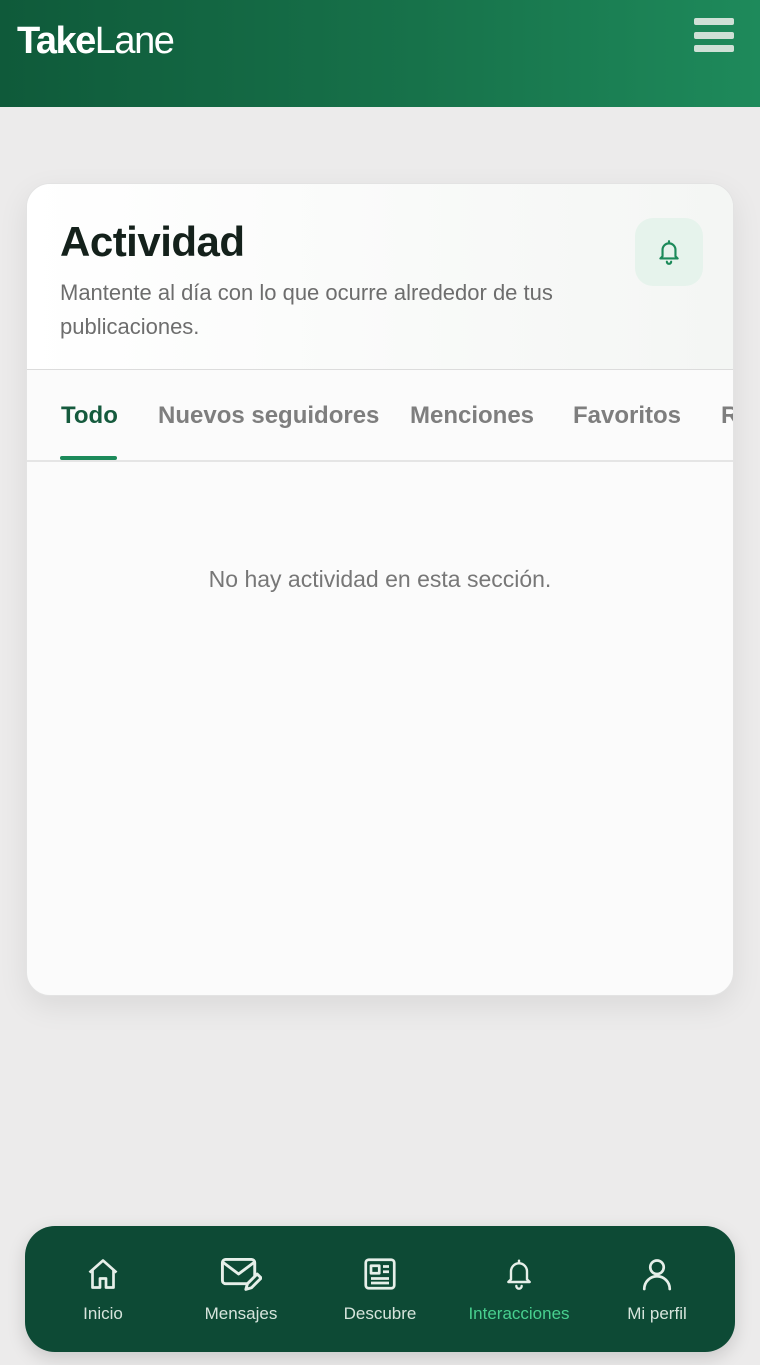 This screenshot has width=760, height=1365. Describe the element at coordinates (89, 416) in the screenshot. I see `tab-todo: Todo` at that location.